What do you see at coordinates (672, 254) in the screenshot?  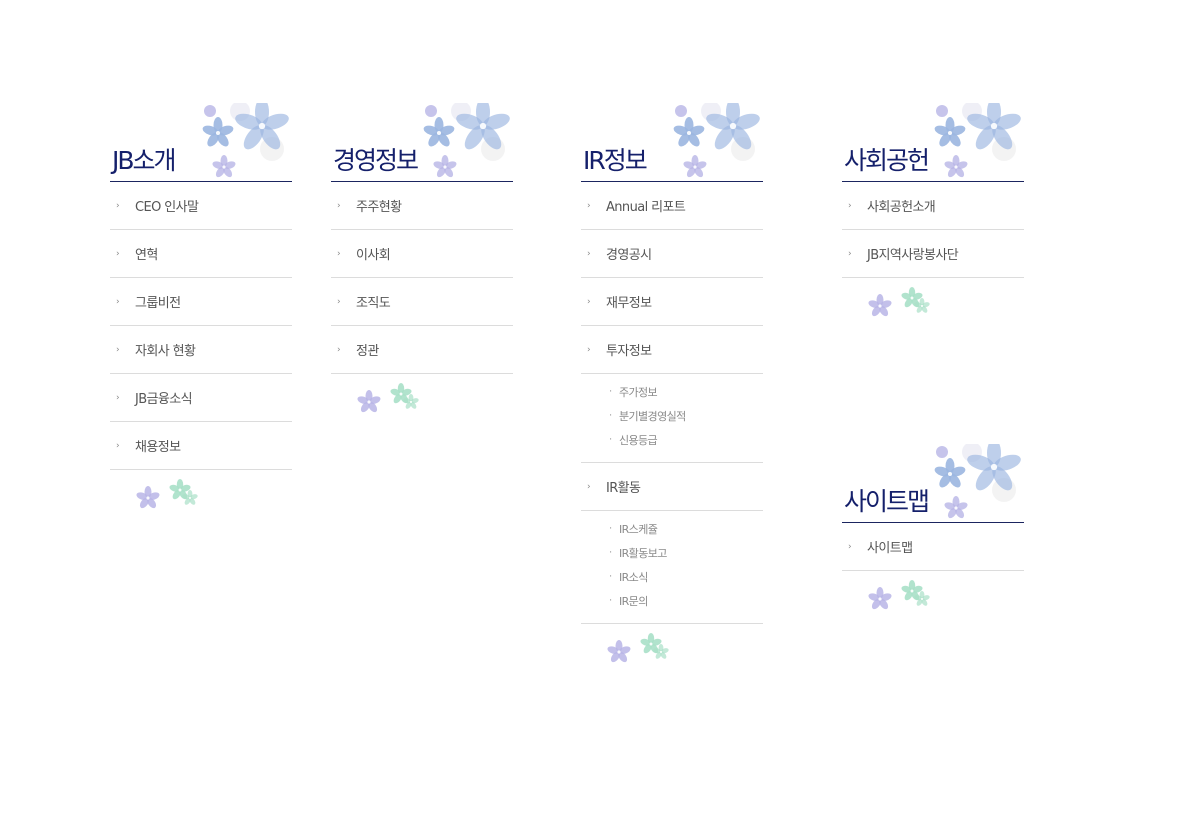 I see `menu-link: › 경영공시` at bounding box center [672, 254].